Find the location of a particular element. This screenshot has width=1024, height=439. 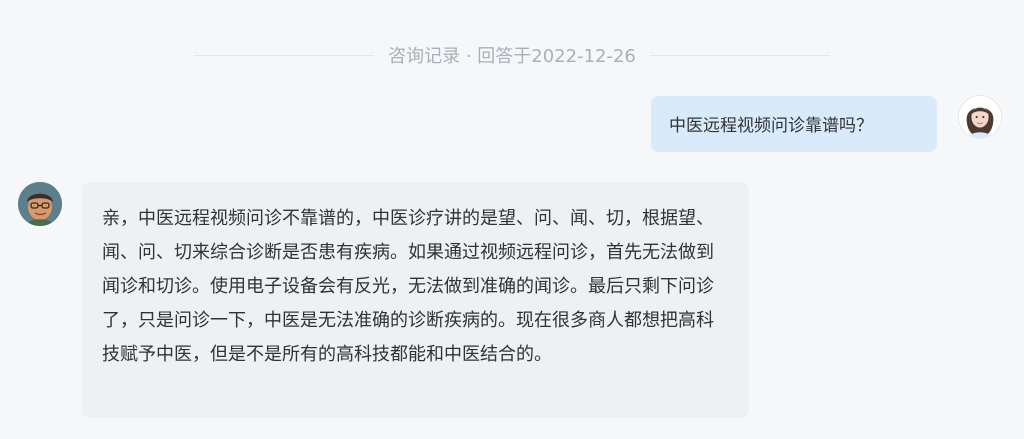

consultation-record-title: 咨询记录 · 回答于2022-12-26 is located at coordinates (512, 56).